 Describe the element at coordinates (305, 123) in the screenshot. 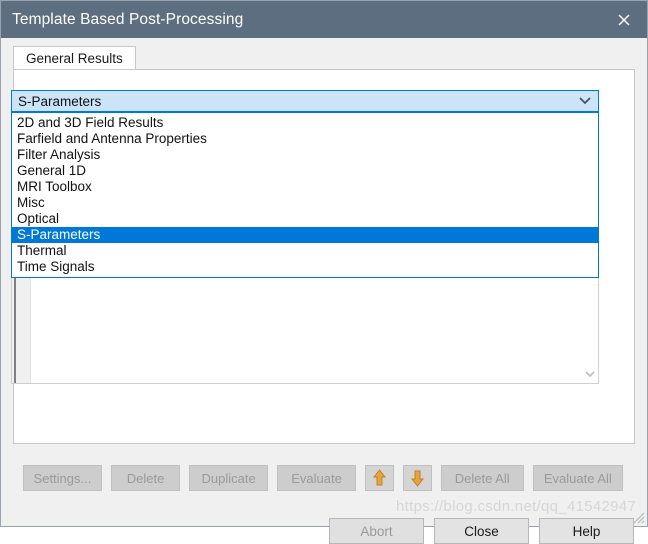

I see `dropdown-option: 2D and 3D Field Results` at that location.